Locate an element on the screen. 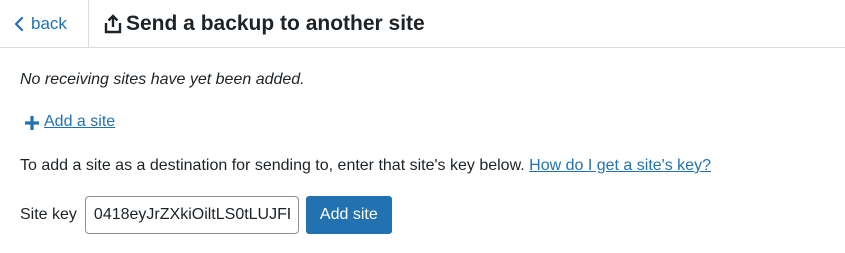 The width and height of the screenshot is (845, 253). plus-icon is located at coordinates (32, 123).